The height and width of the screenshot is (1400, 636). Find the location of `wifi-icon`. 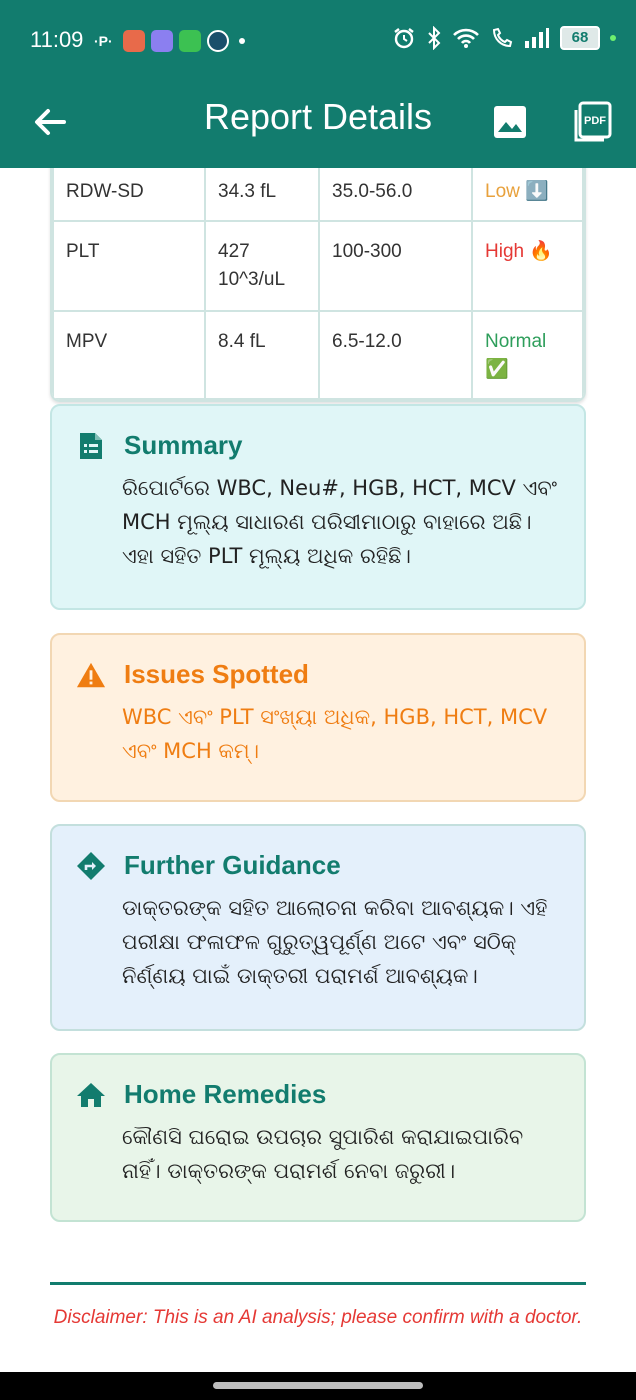

wifi-icon is located at coordinates (466, 38).